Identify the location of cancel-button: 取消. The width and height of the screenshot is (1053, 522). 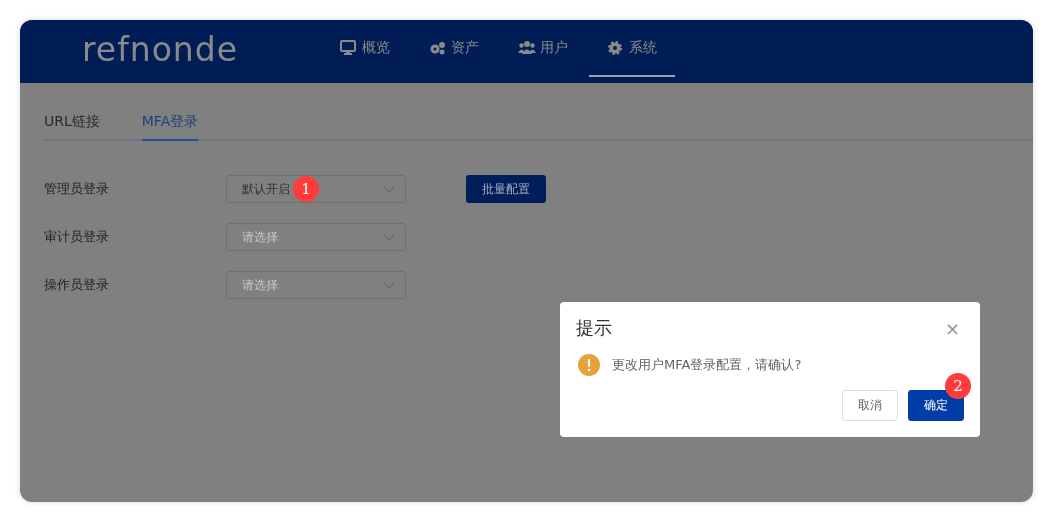
(870, 405).